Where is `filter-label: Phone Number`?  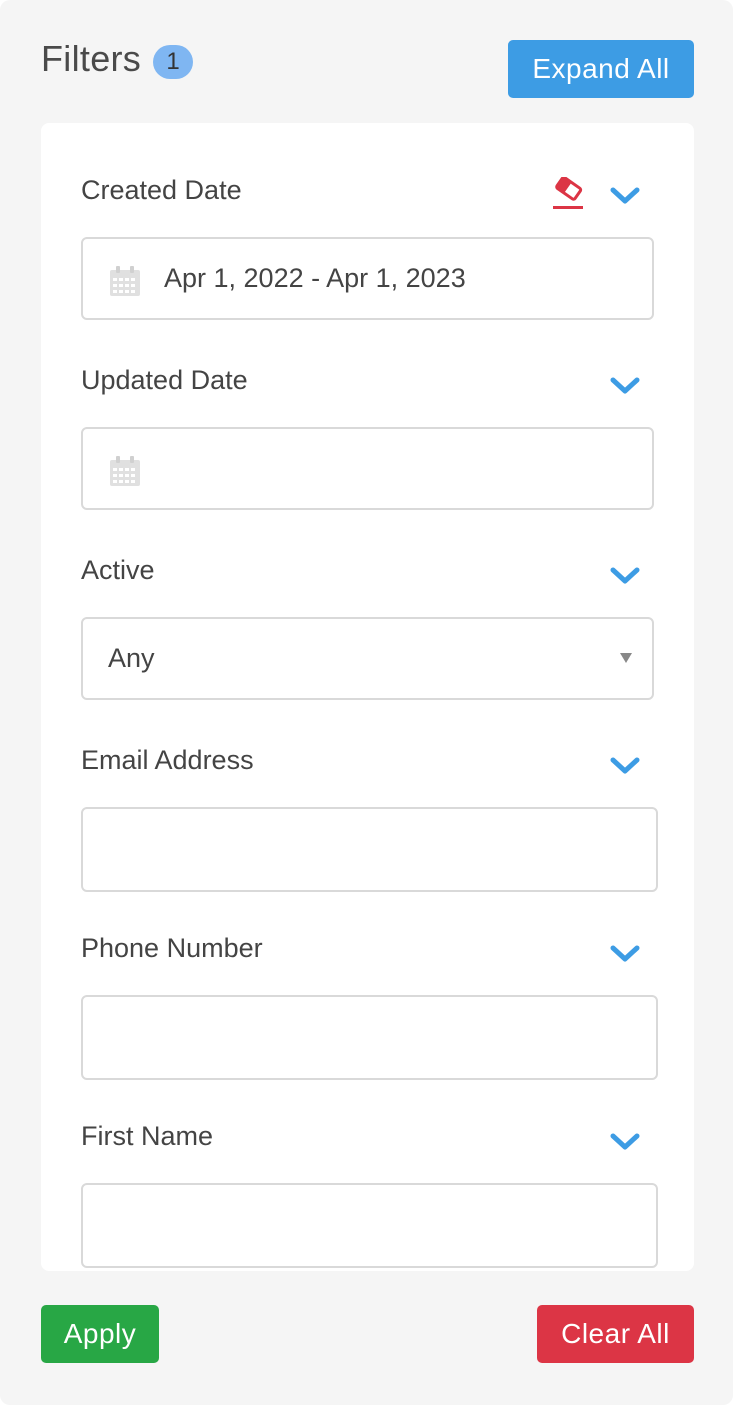
filter-label: Phone Number is located at coordinates (172, 948).